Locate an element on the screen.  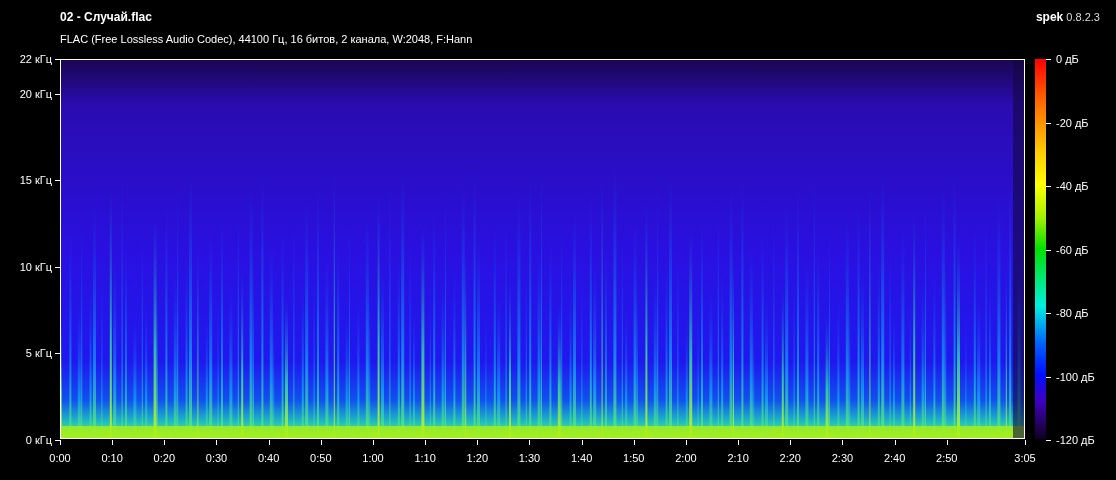
decibel-label: -60 дБ is located at coordinates (1072, 249).